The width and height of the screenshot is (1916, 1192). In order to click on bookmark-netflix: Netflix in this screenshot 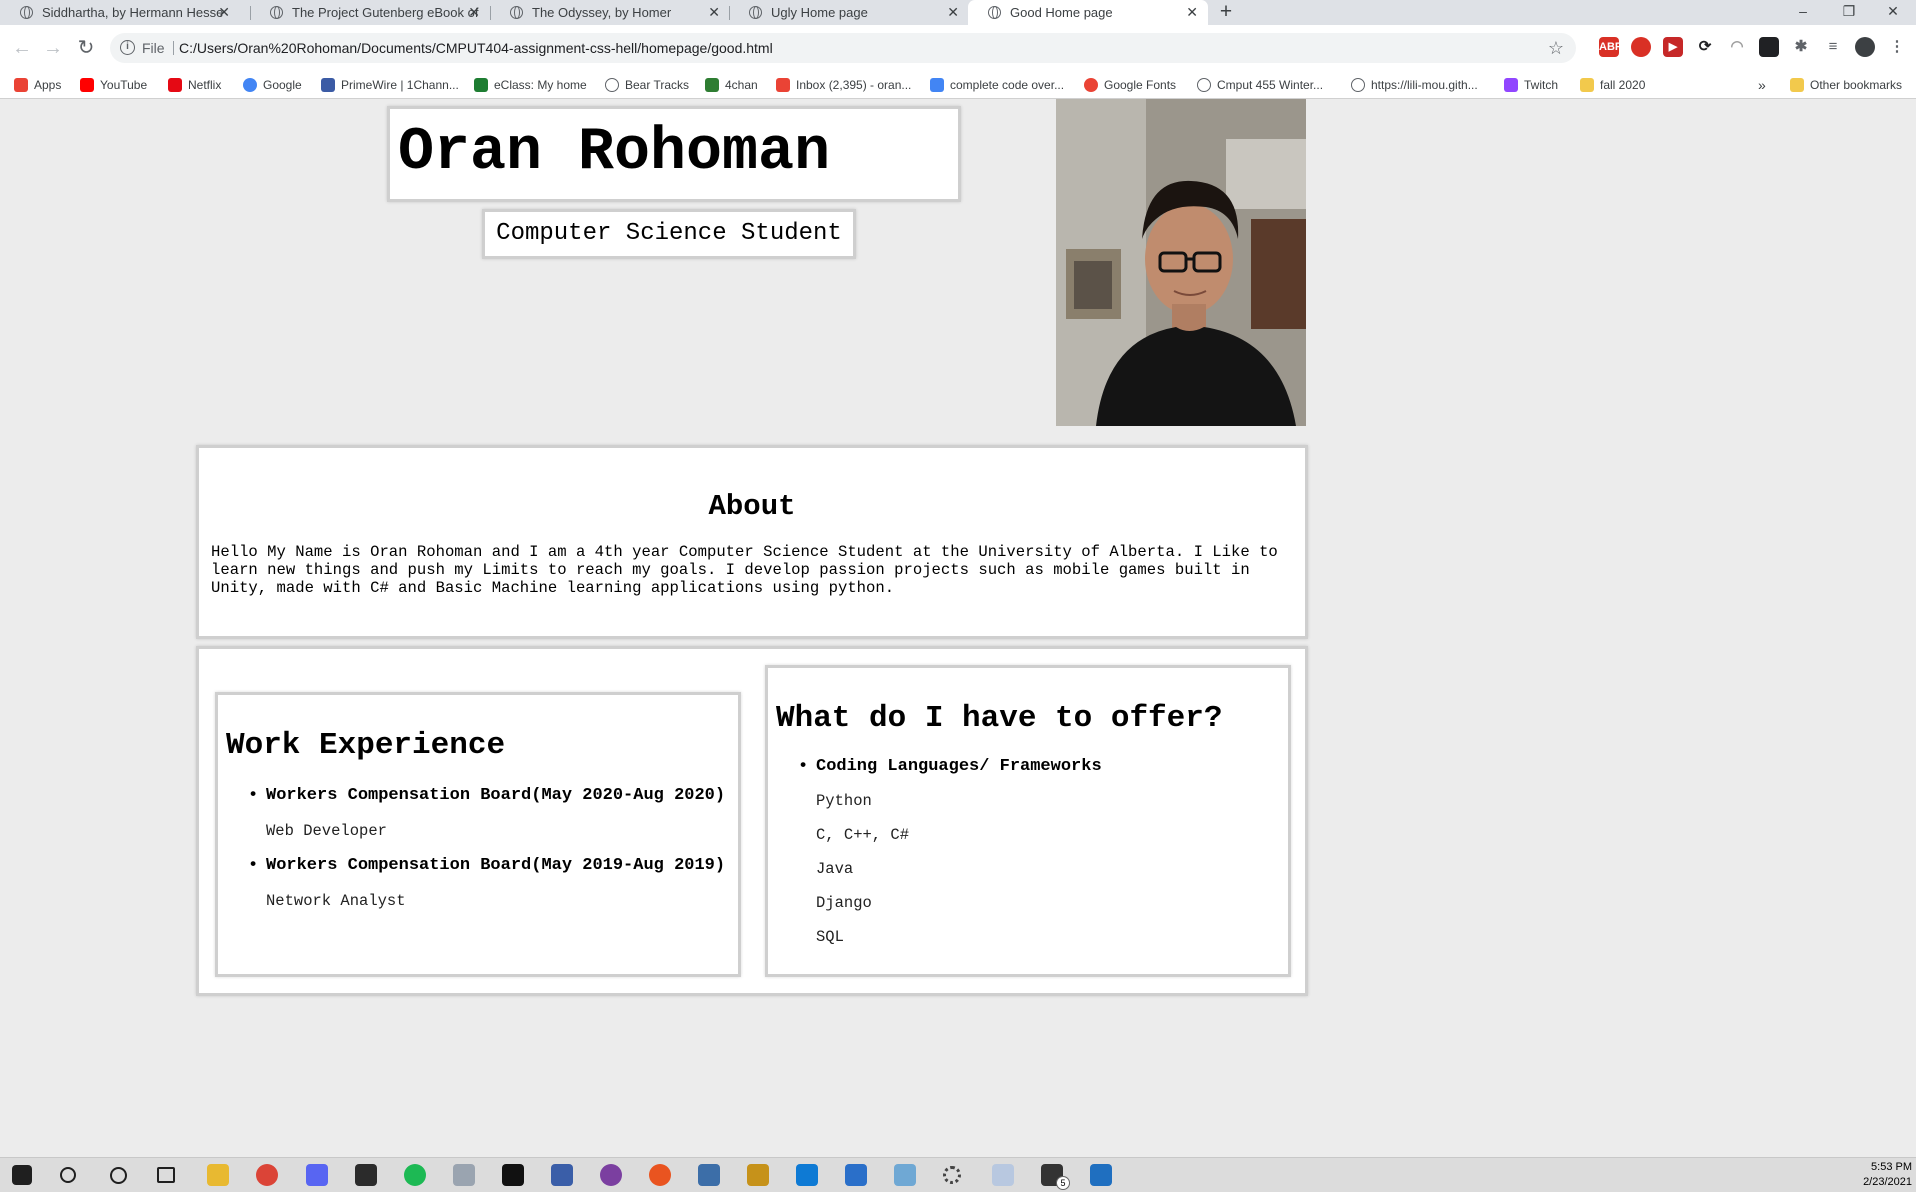, I will do `click(194, 85)`.